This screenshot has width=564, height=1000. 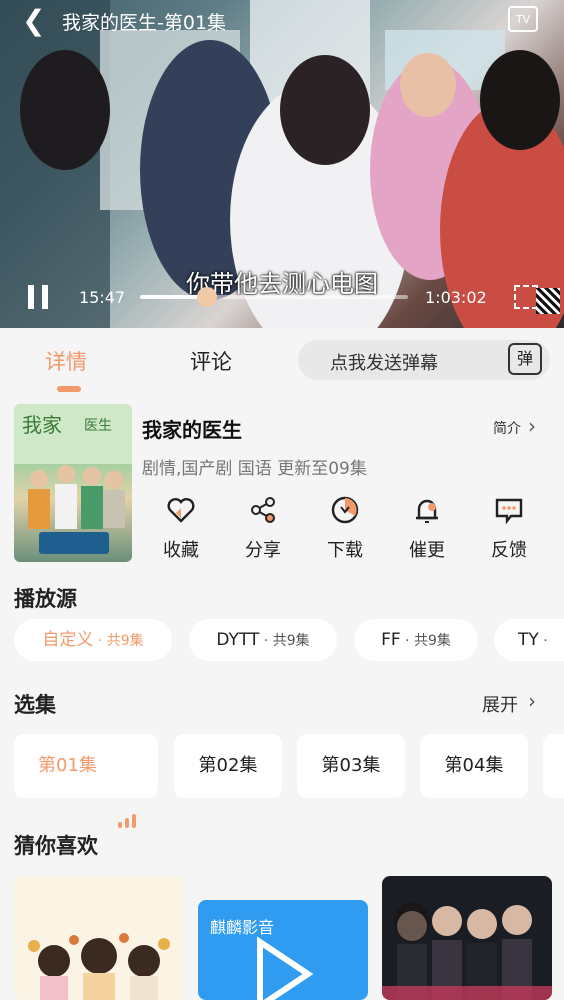 What do you see at coordinates (42, 425) in the screenshot?
I see `svg-text: 我家` at bounding box center [42, 425].